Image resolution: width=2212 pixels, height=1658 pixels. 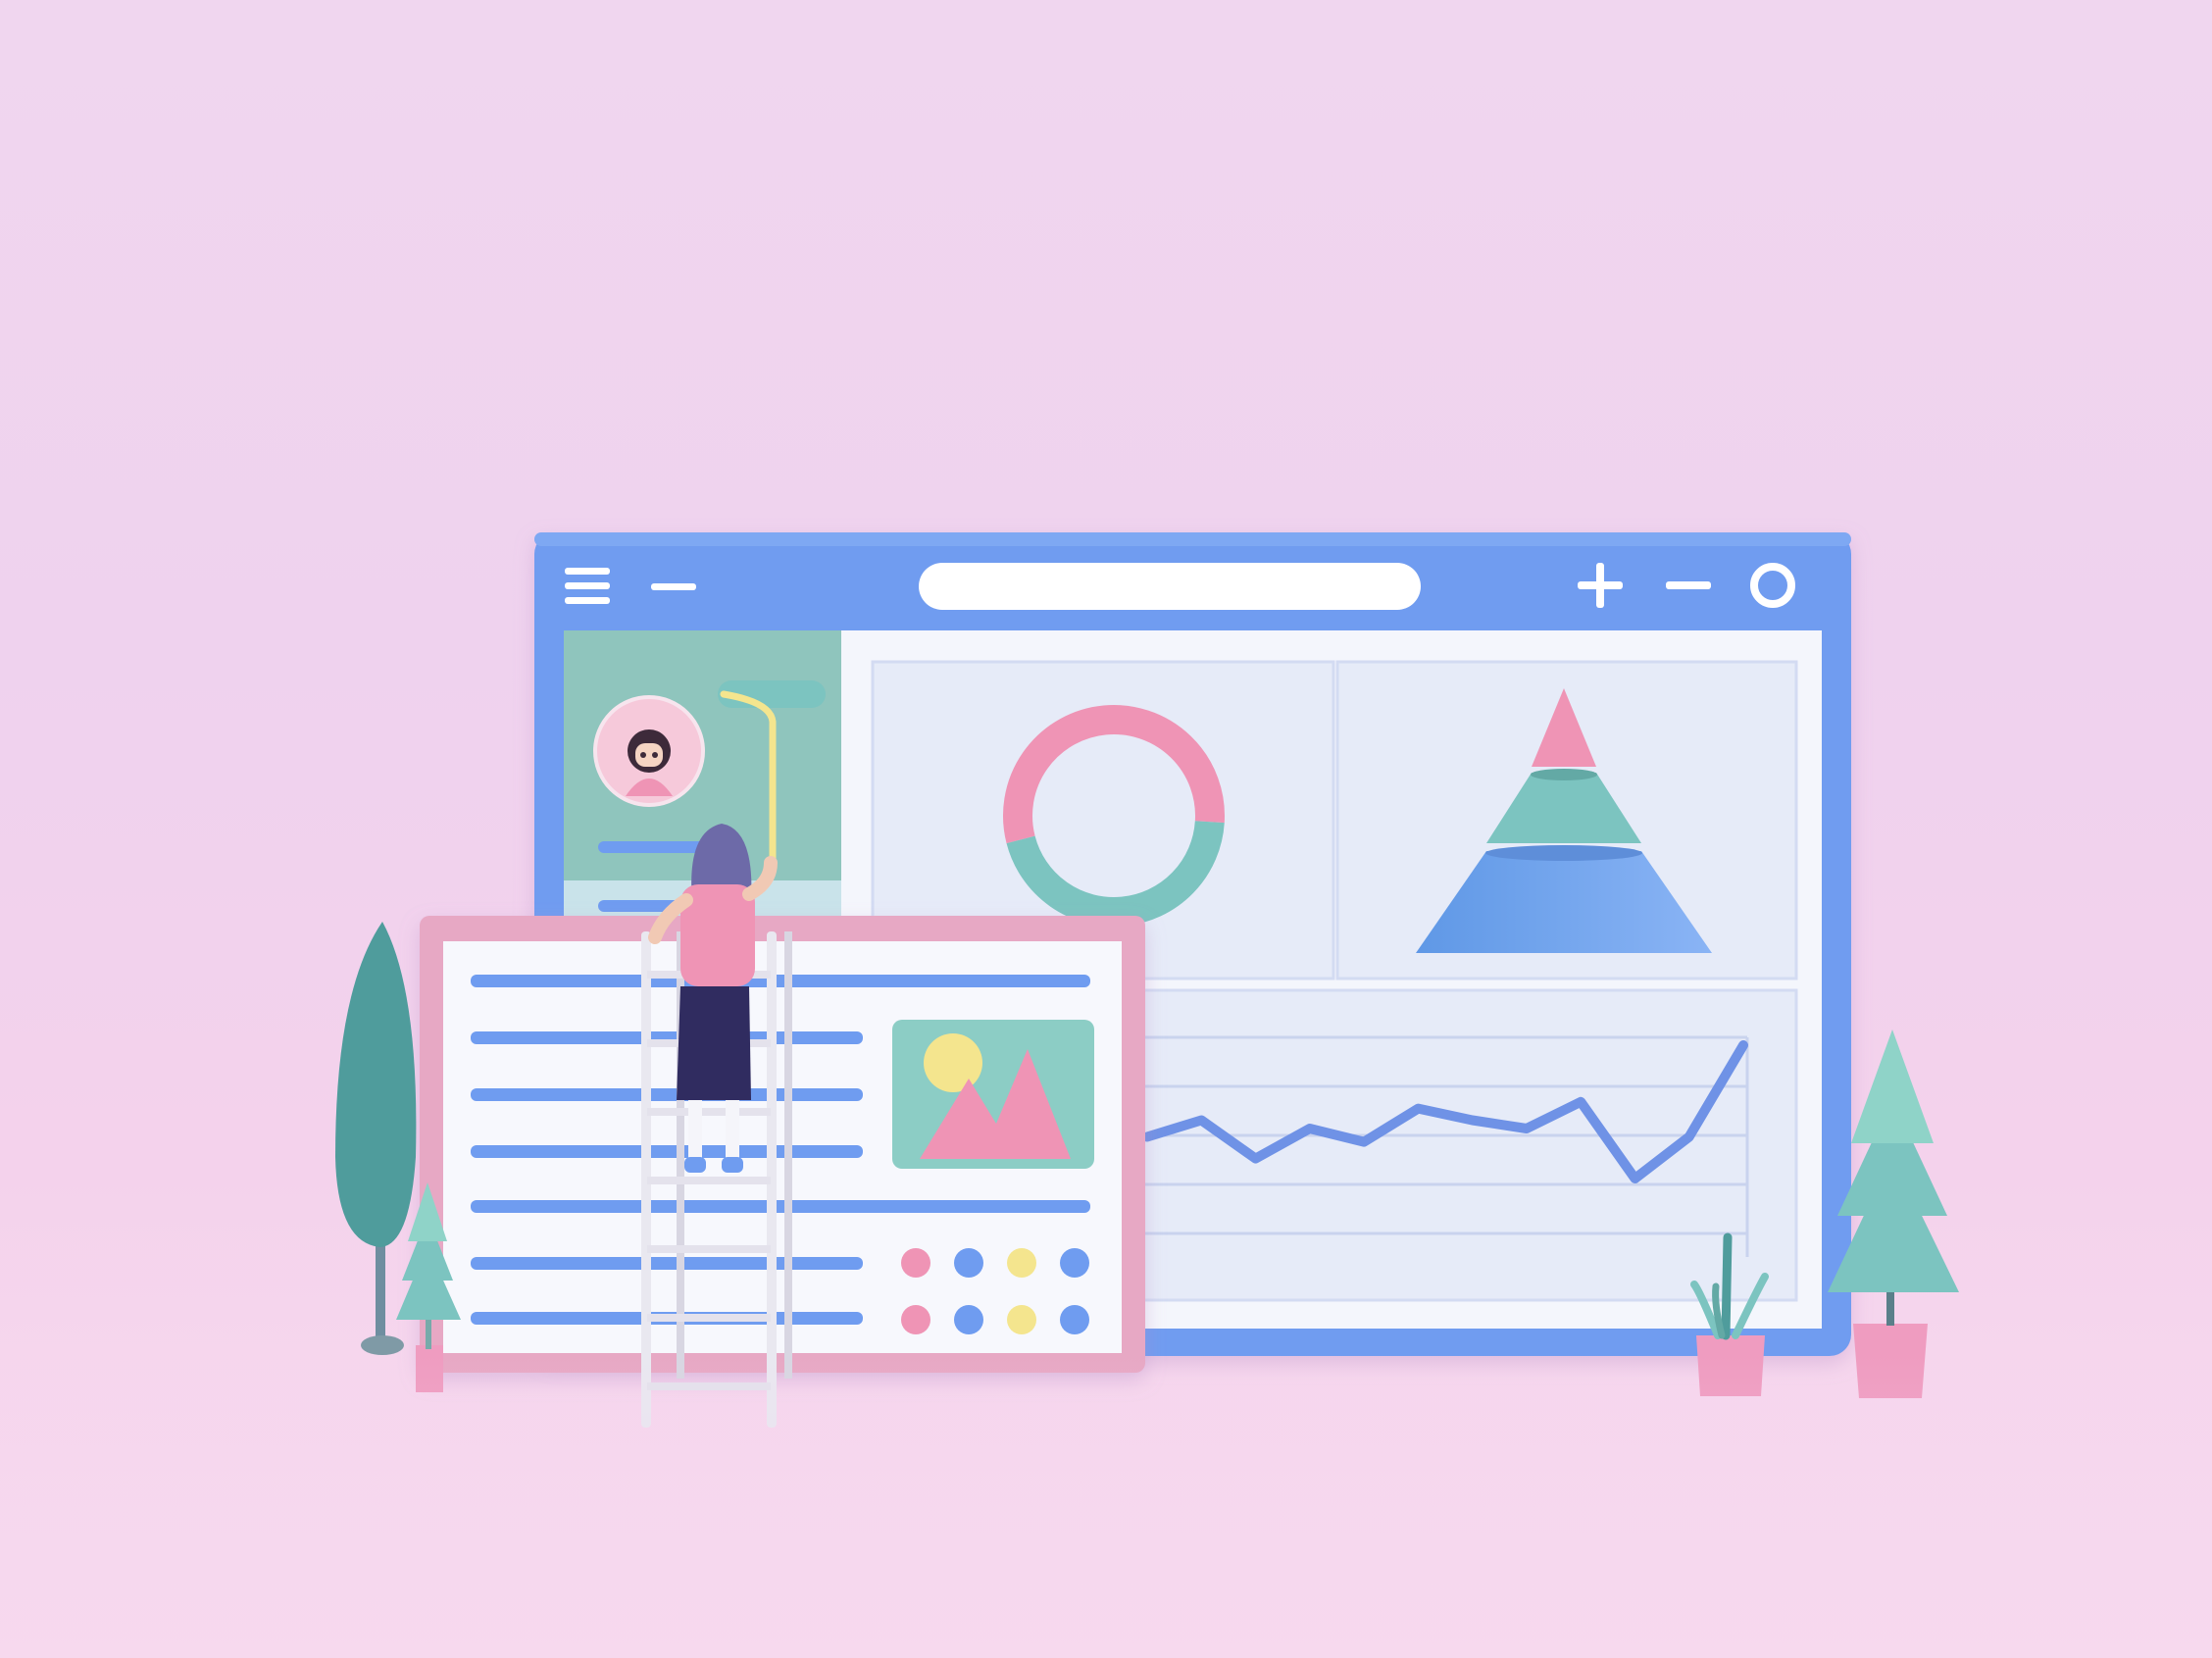 What do you see at coordinates (587, 586) in the screenshot?
I see `hamburger-menu-icon` at bounding box center [587, 586].